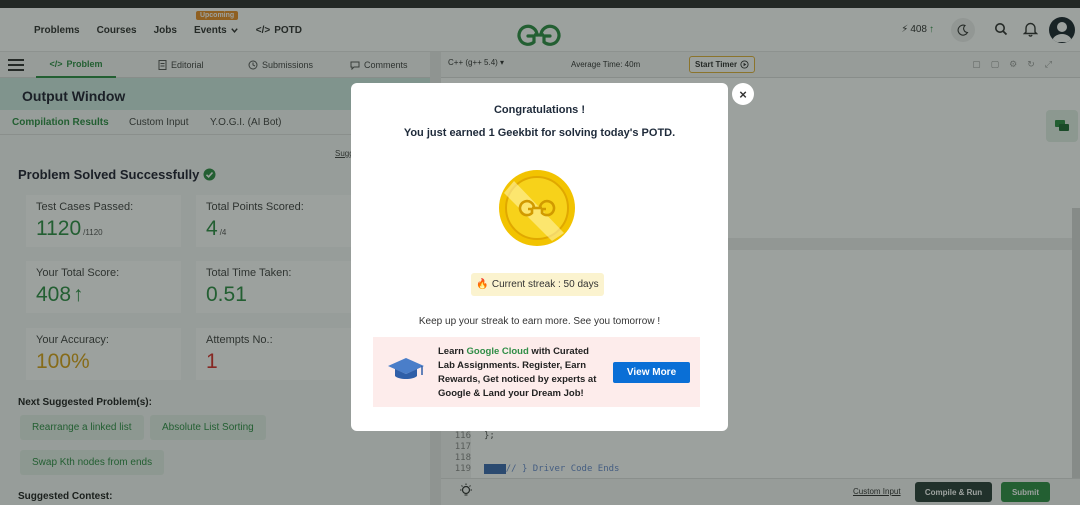 The height and width of the screenshot is (505, 1080). What do you see at coordinates (406, 368) in the screenshot?
I see `graduation-cap-icon` at bounding box center [406, 368].